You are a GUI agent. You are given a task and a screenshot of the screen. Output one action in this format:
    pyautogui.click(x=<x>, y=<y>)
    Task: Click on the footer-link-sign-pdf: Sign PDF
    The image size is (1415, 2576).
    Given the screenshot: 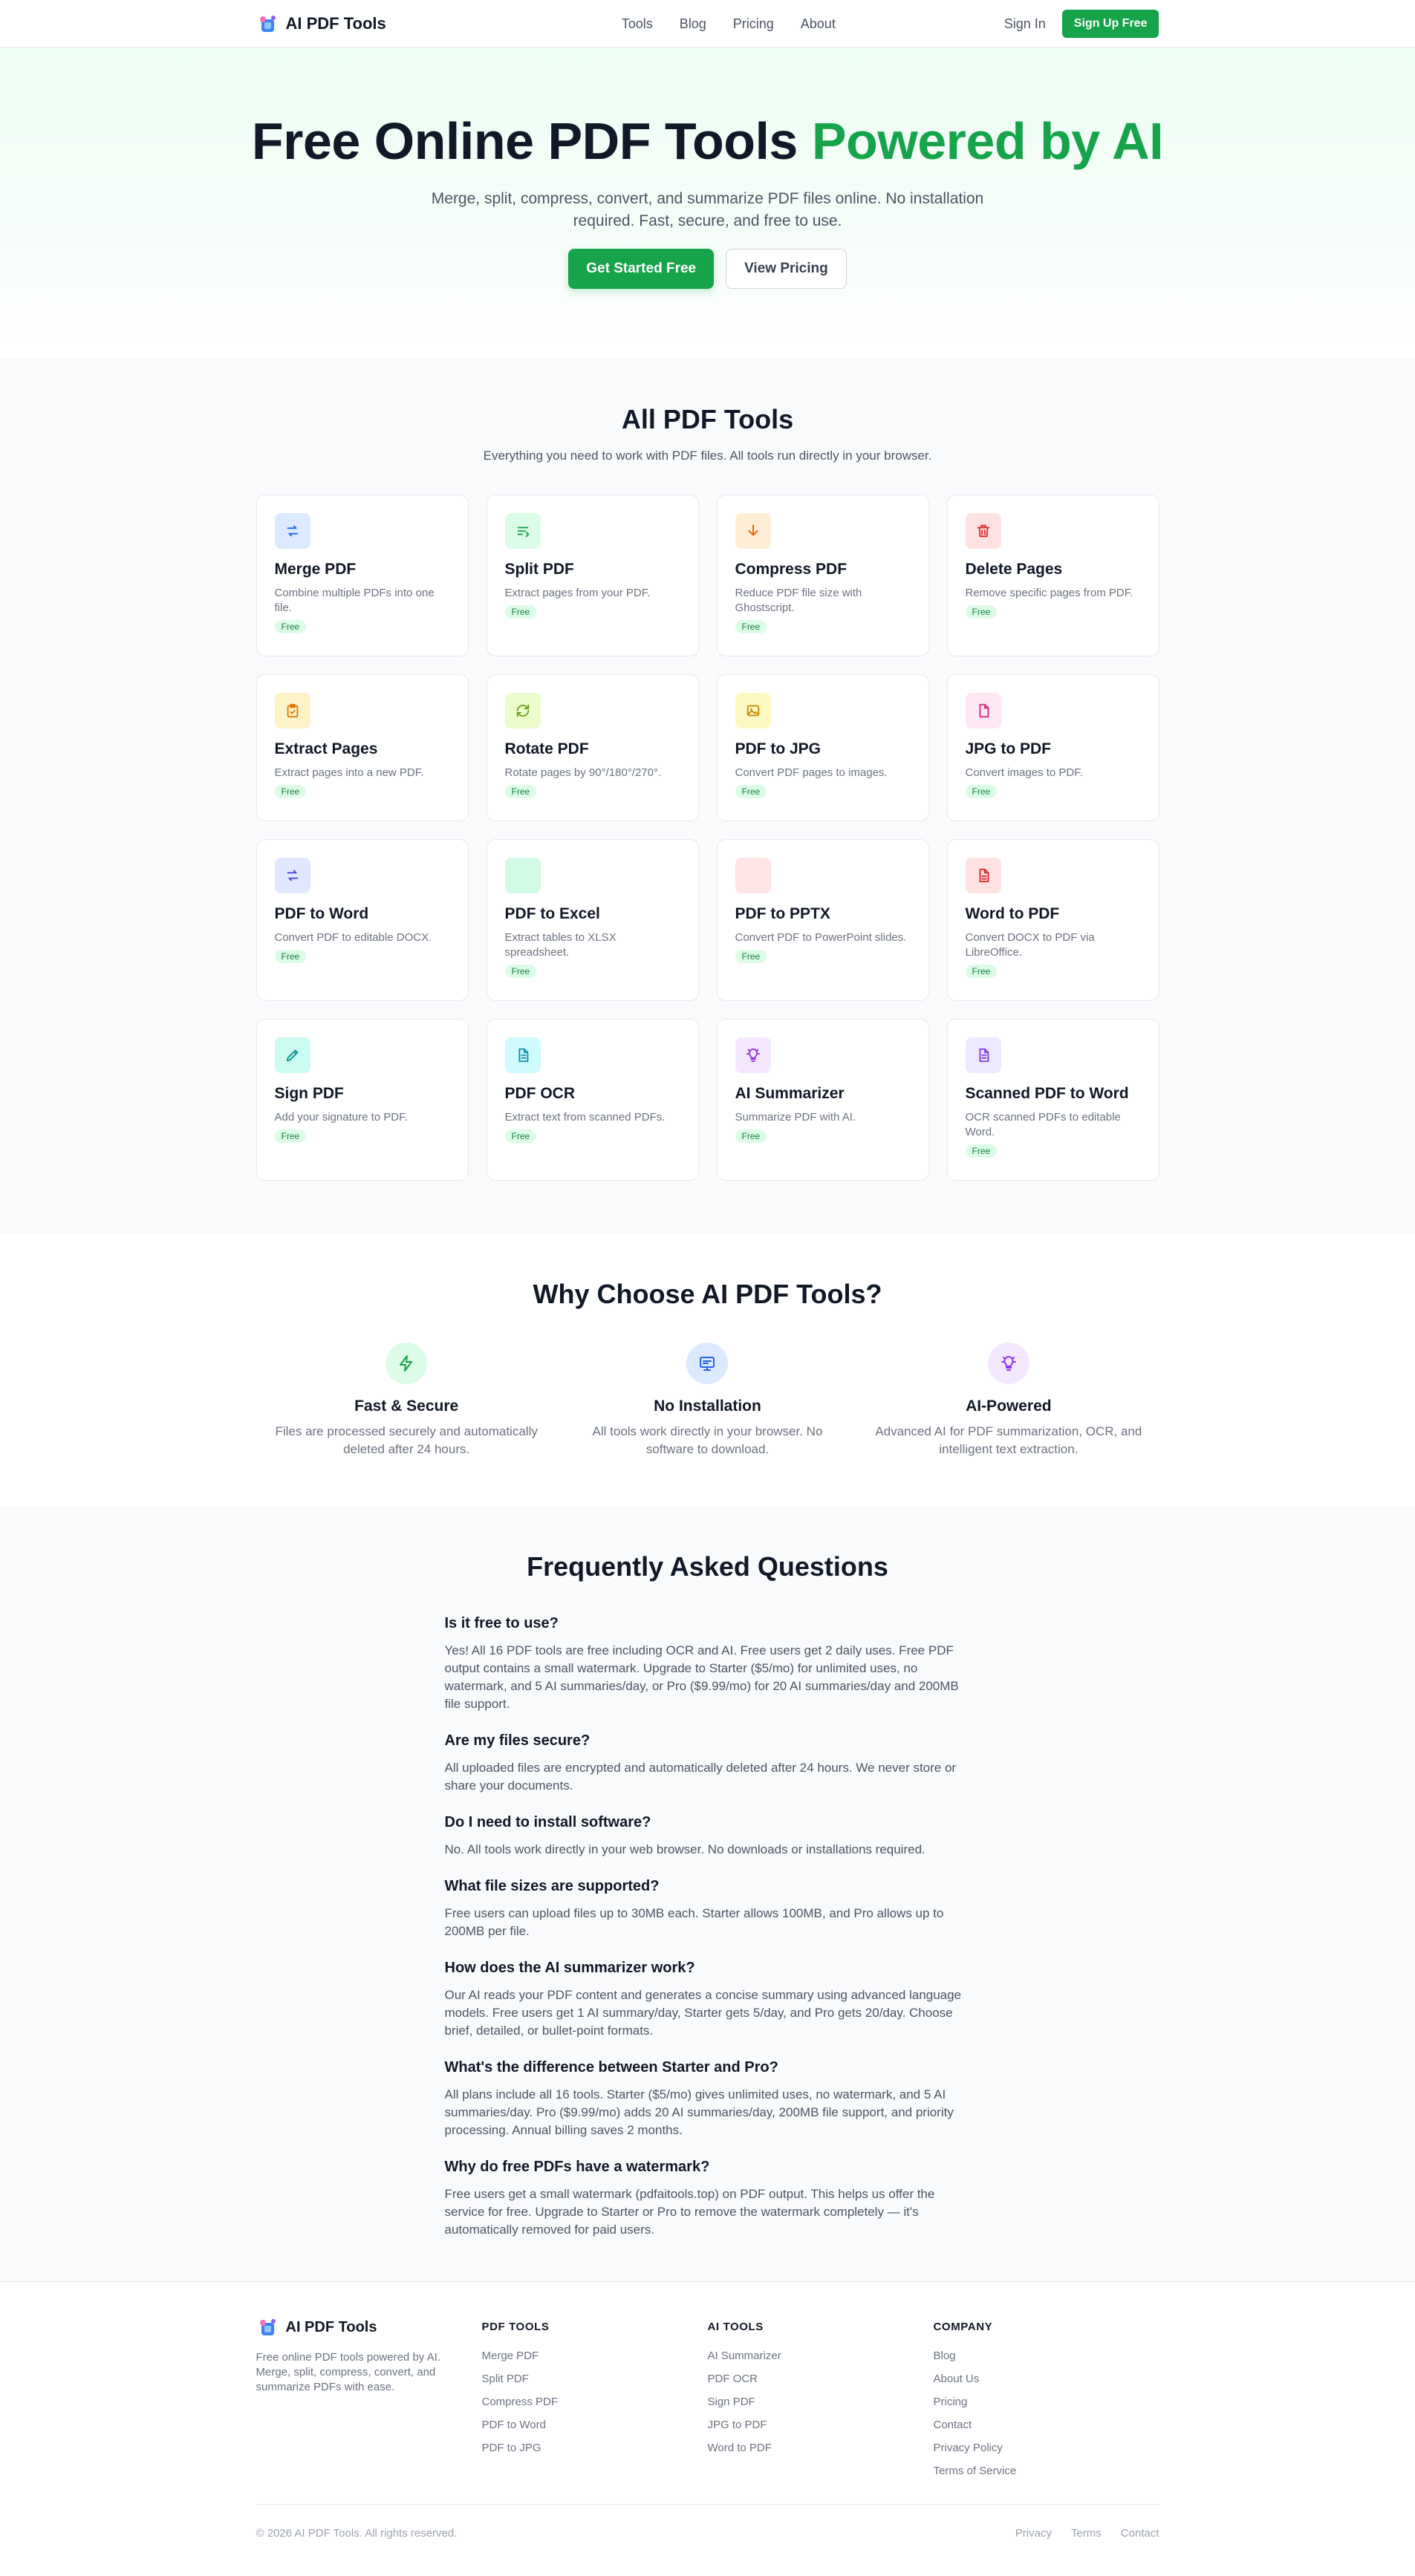 What is the action you would take?
    pyautogui.click(x=821, y=2402)
    